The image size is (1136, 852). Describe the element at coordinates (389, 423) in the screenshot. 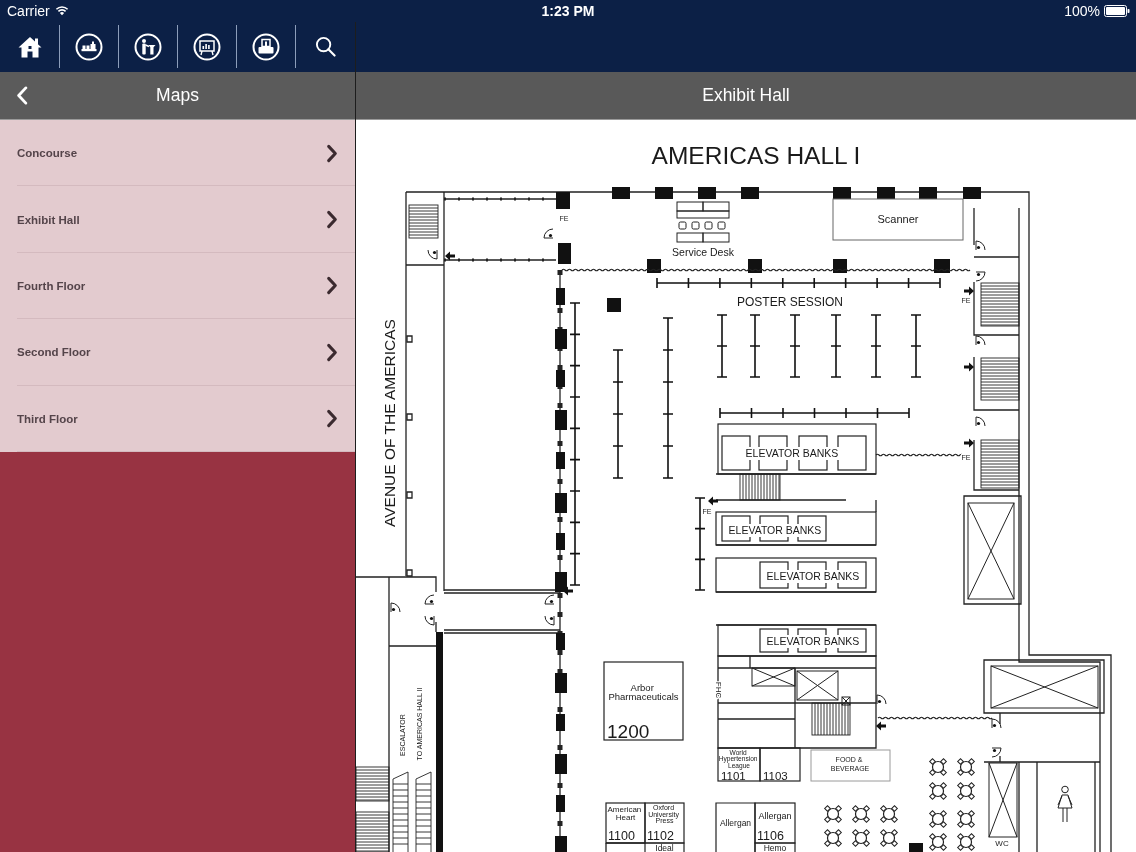

I see `street-label: AVENUE OF THE AMERICAS` at that location.